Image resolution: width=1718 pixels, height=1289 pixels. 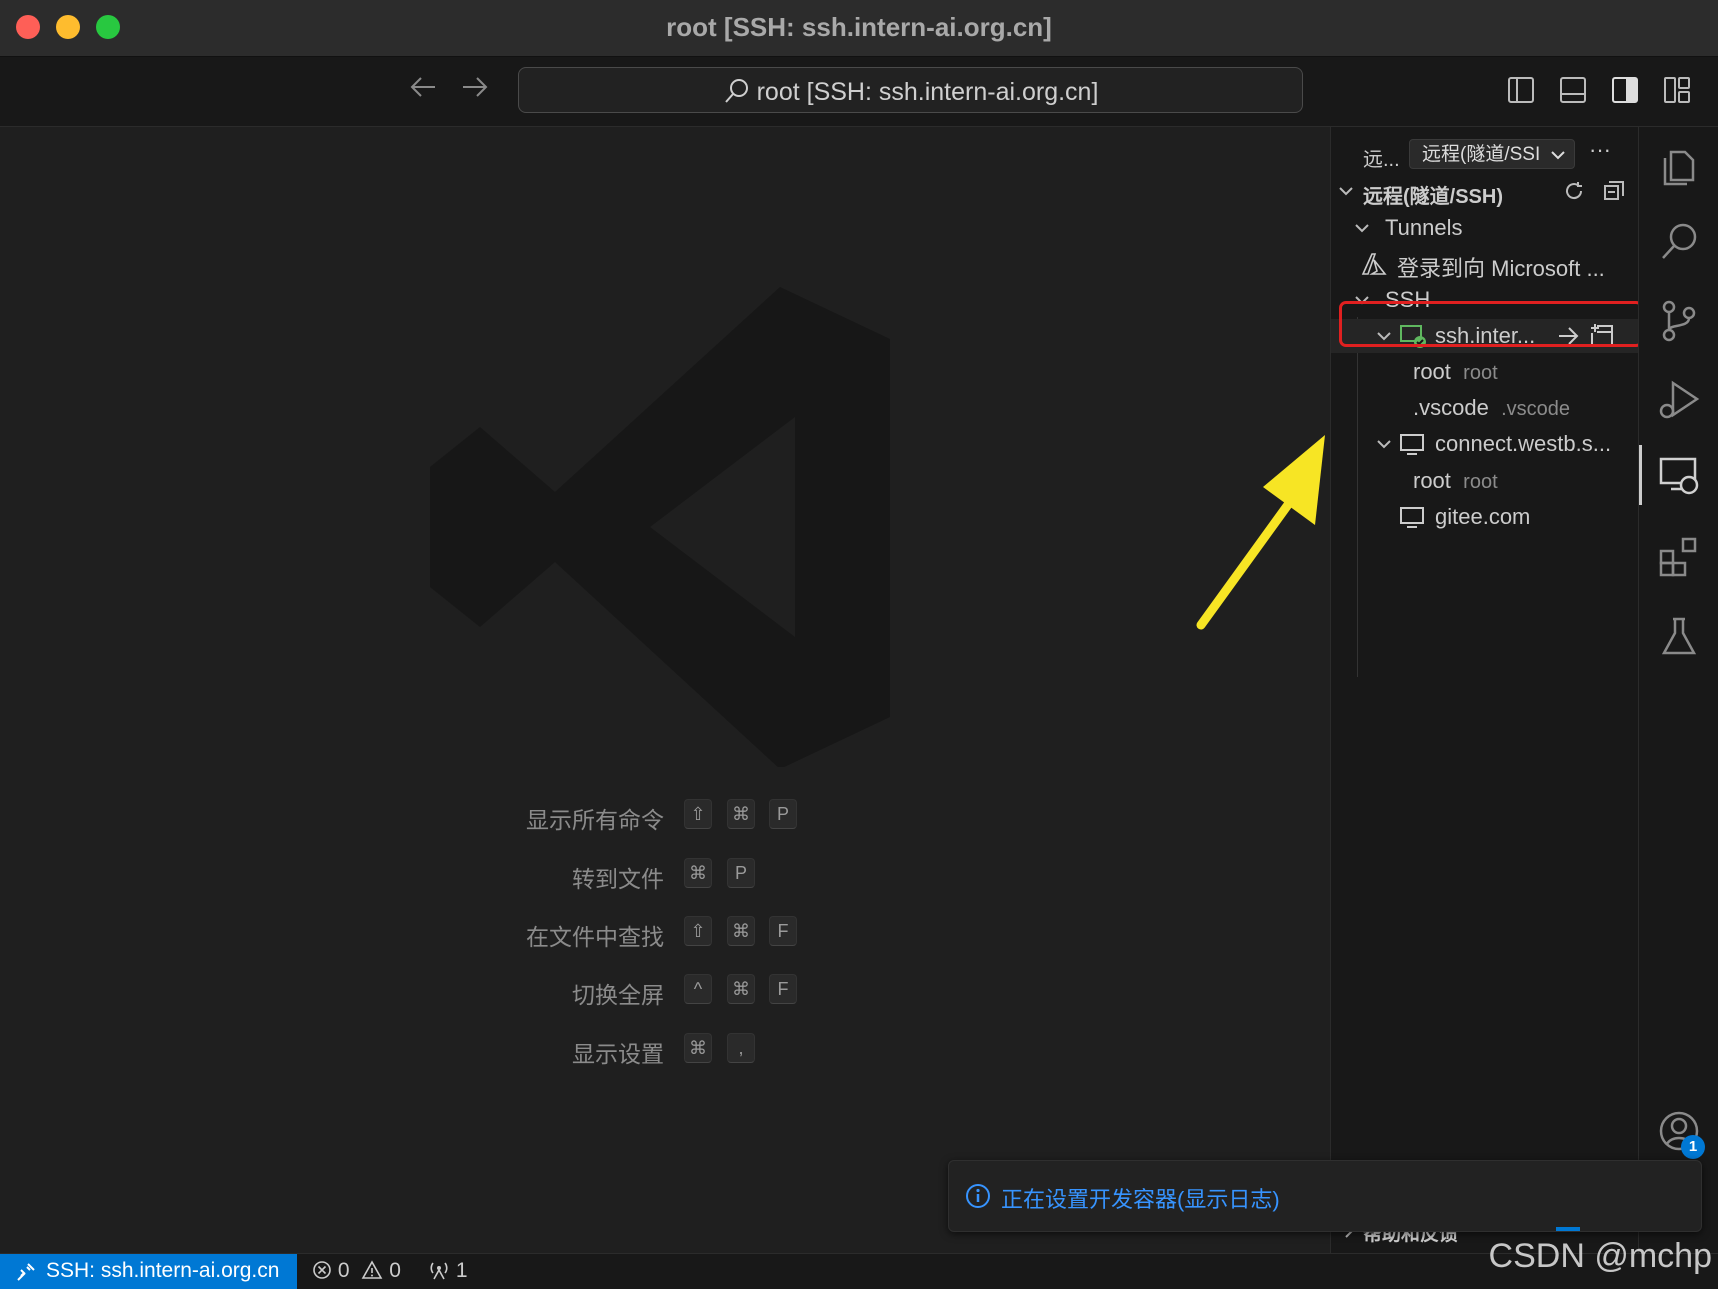 I want to click on arrow-left-icon, so click(x=422, y=87).